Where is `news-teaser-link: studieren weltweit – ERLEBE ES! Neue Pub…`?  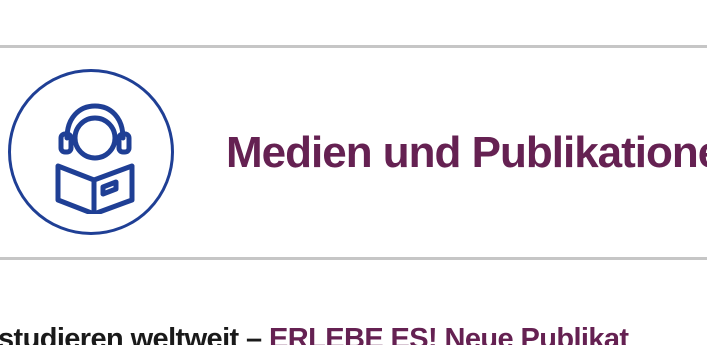 news-teaser-link: studieren weltweit – ERLEBE ES! Neue Pub… is located at coordinates (314, 333).